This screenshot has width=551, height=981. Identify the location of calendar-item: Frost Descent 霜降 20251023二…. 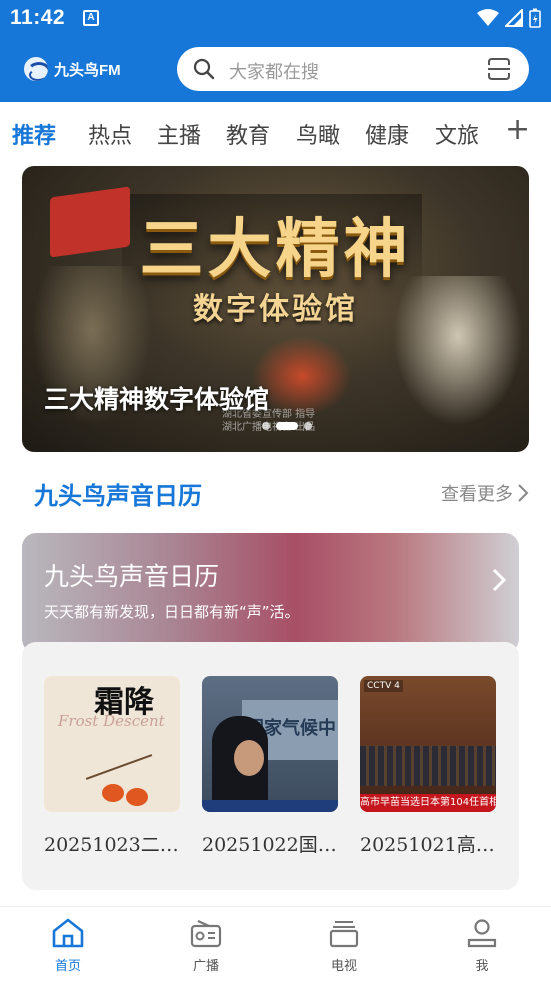
(112, 766).